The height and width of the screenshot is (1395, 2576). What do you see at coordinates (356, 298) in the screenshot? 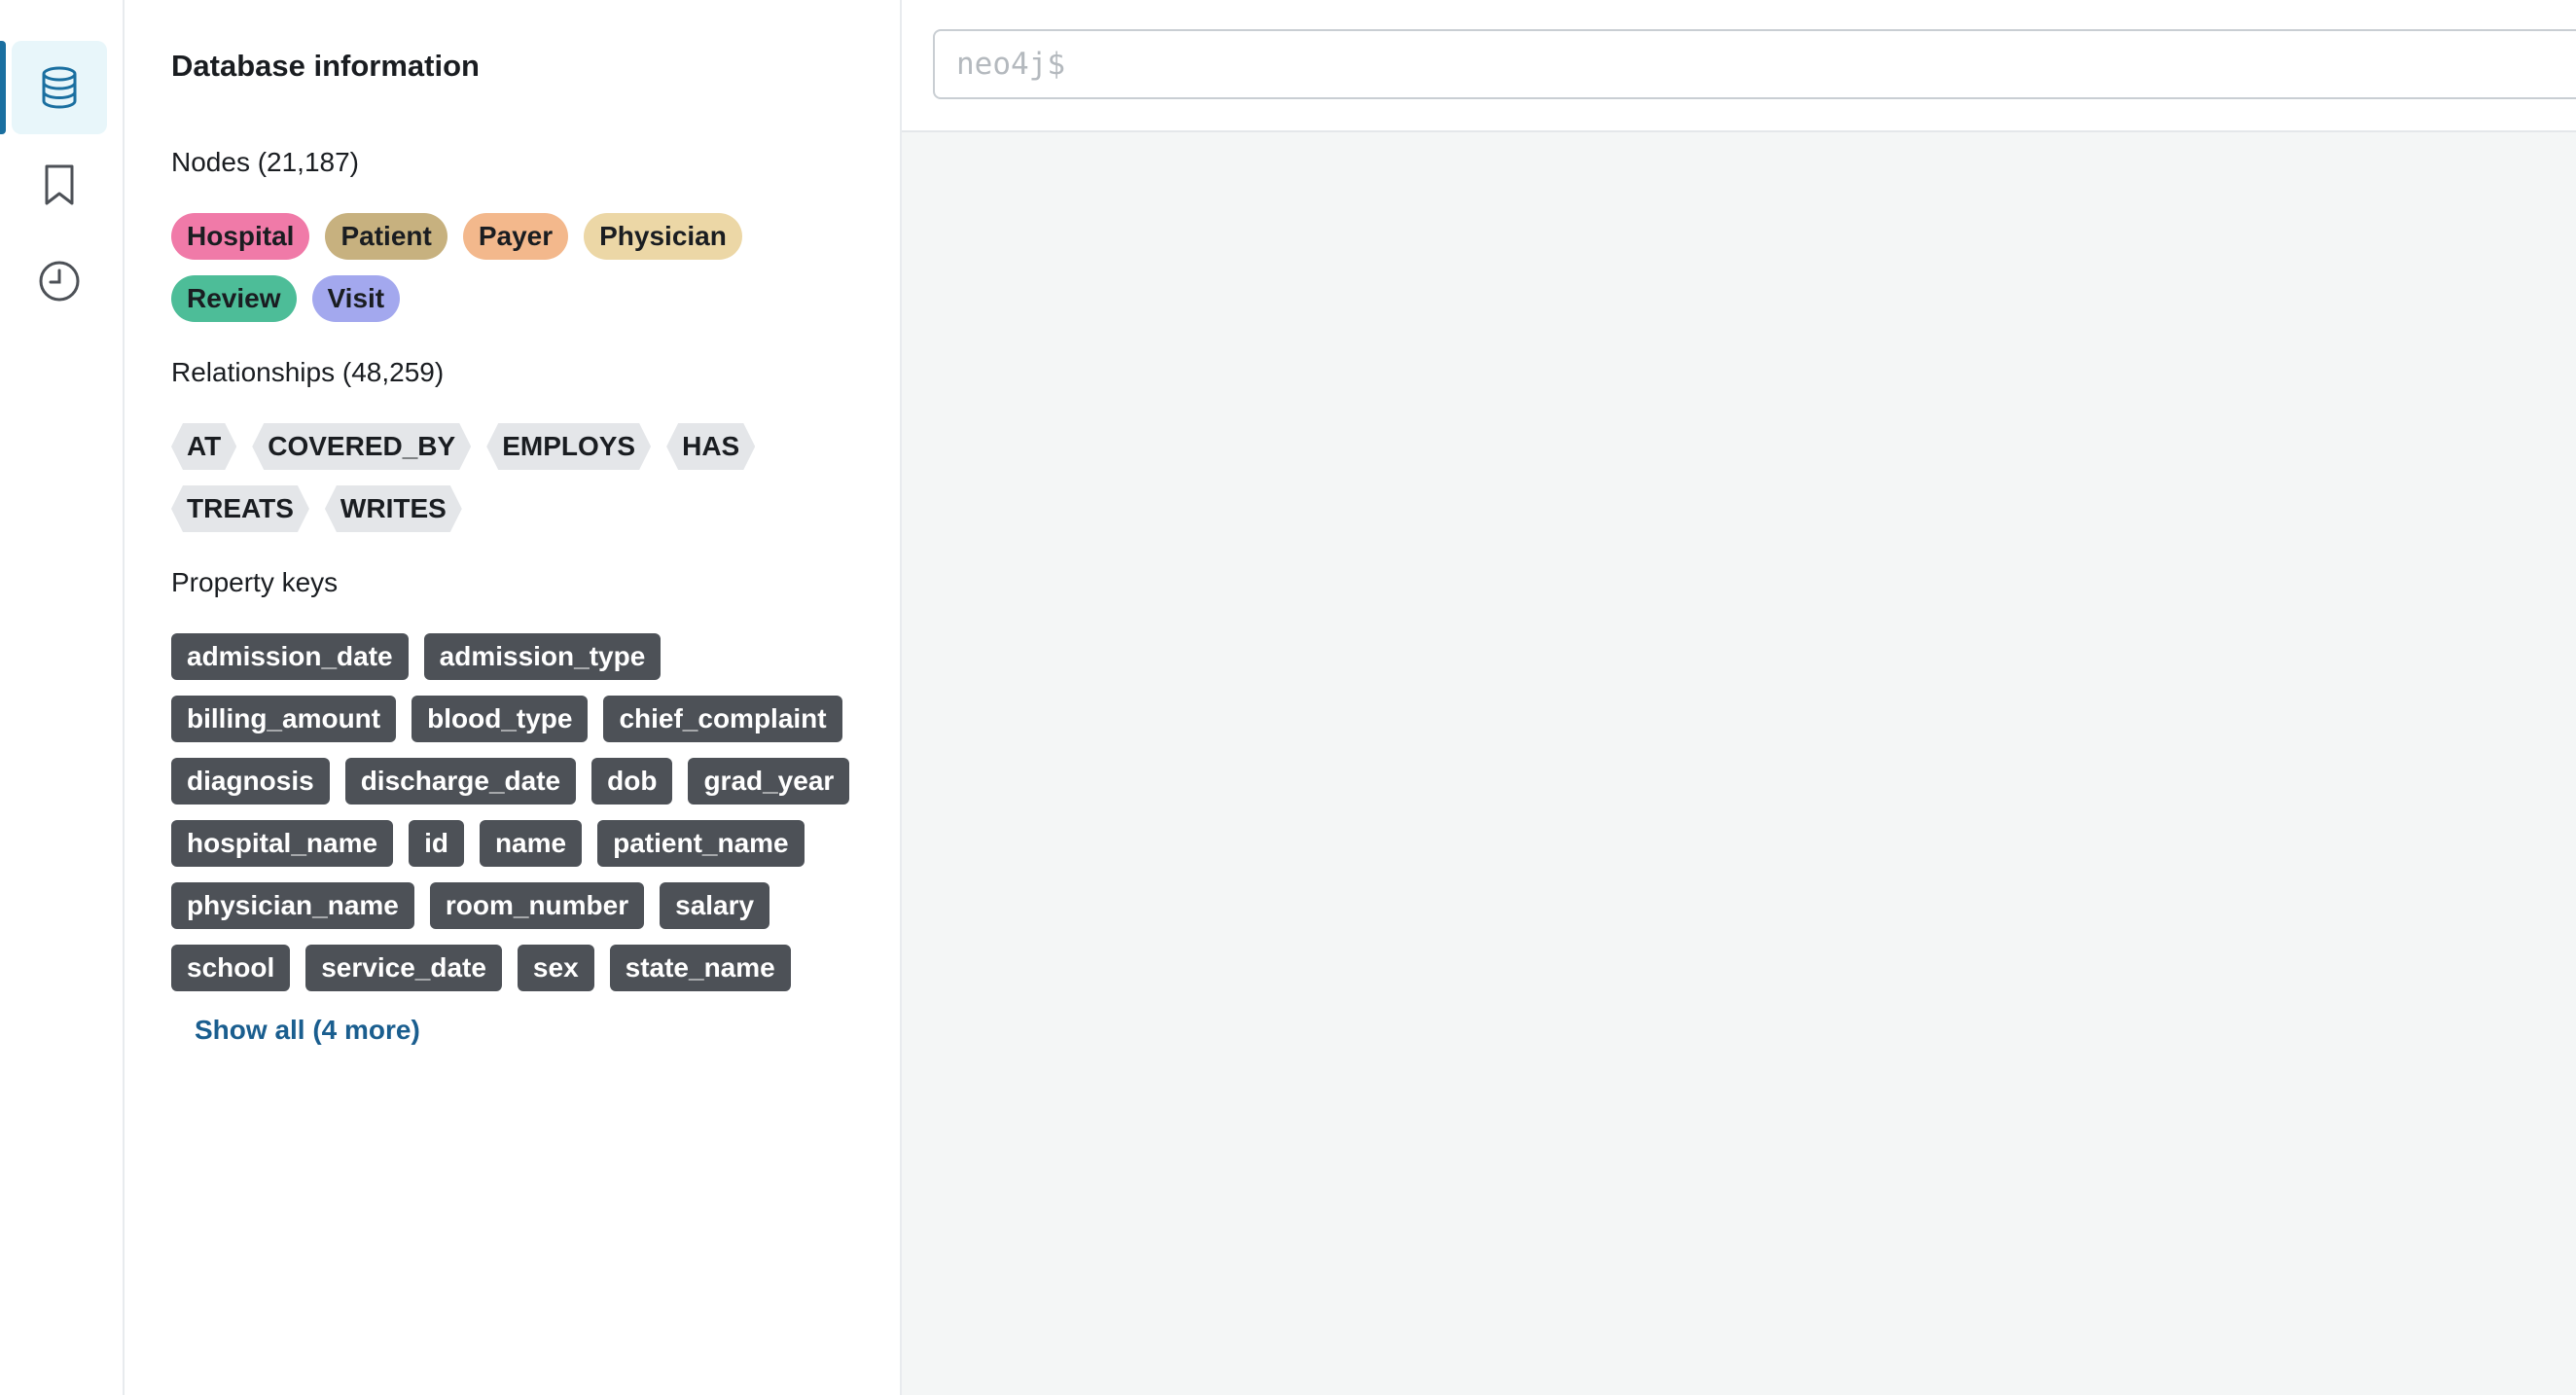
I see `node-label-visit: Visit` at bounding box center [356, 298].